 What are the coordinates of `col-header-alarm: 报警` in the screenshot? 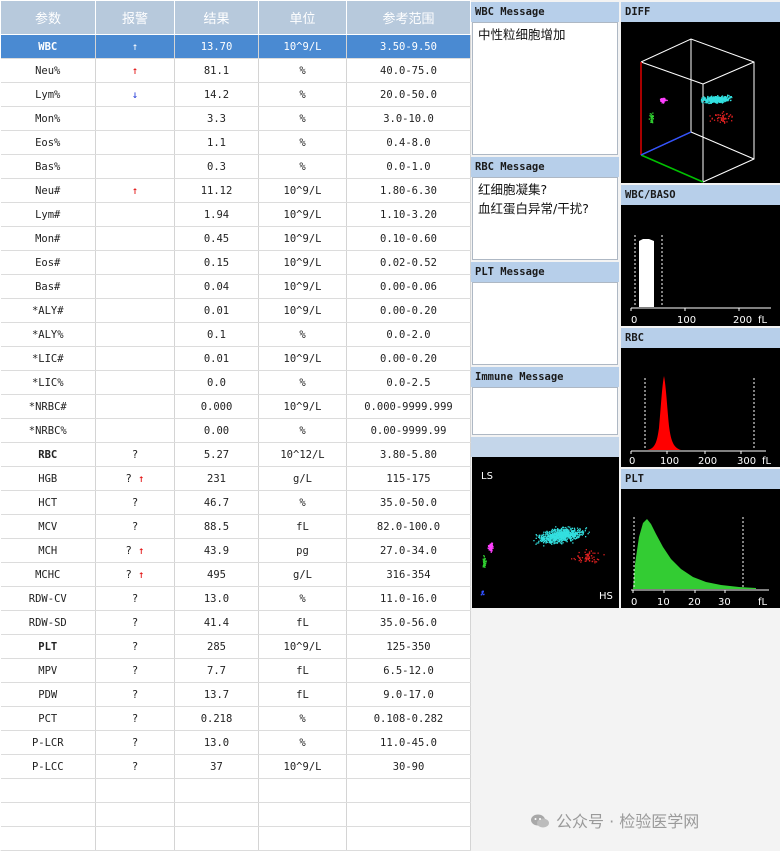 It's located at (135, 17).